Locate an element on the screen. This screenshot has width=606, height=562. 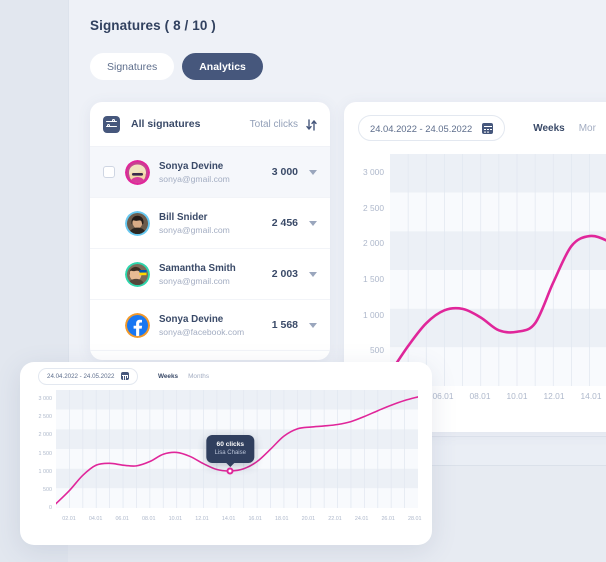
floating-calendar-icon is located at coordinates (125, 376).